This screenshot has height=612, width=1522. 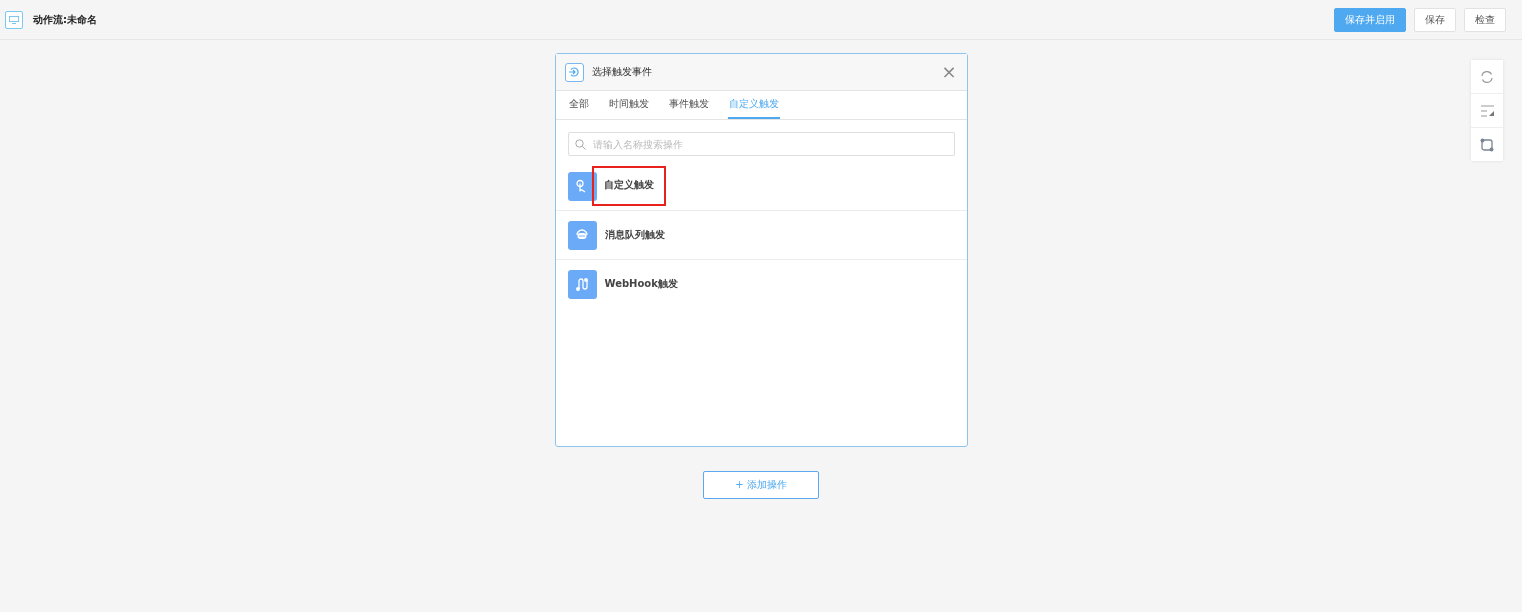 I want to click on monitor-icon, so click(x=14, y=19).